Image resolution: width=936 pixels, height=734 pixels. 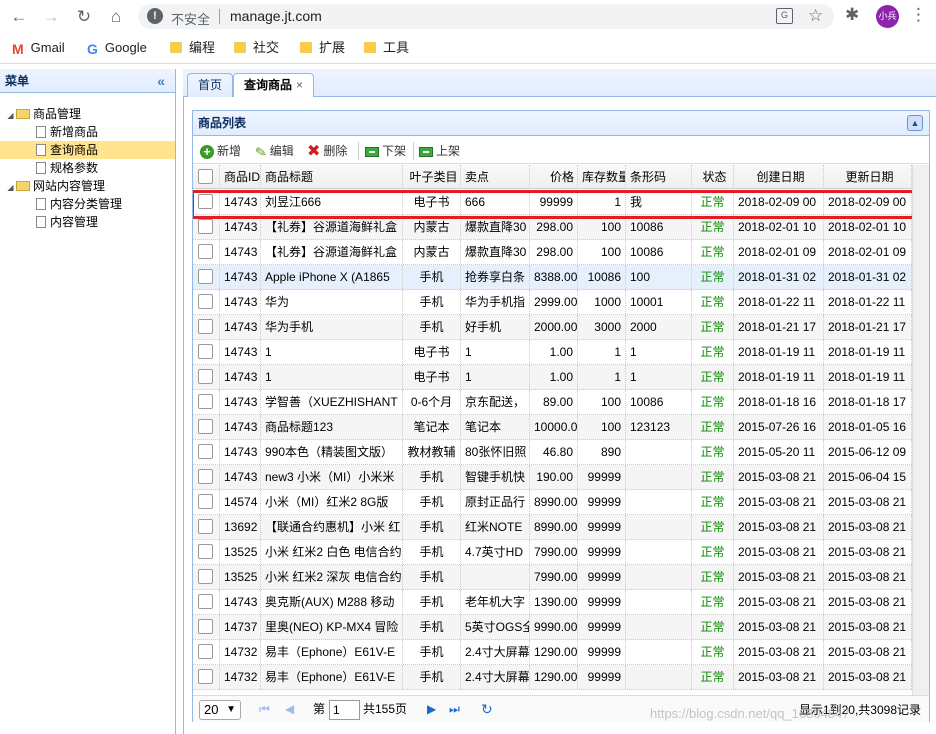 What do you see at coordinates (852, 15) in the screenshot?
I see `extensions-puzzle-icon: ✱` at bounding box center [852, 15].